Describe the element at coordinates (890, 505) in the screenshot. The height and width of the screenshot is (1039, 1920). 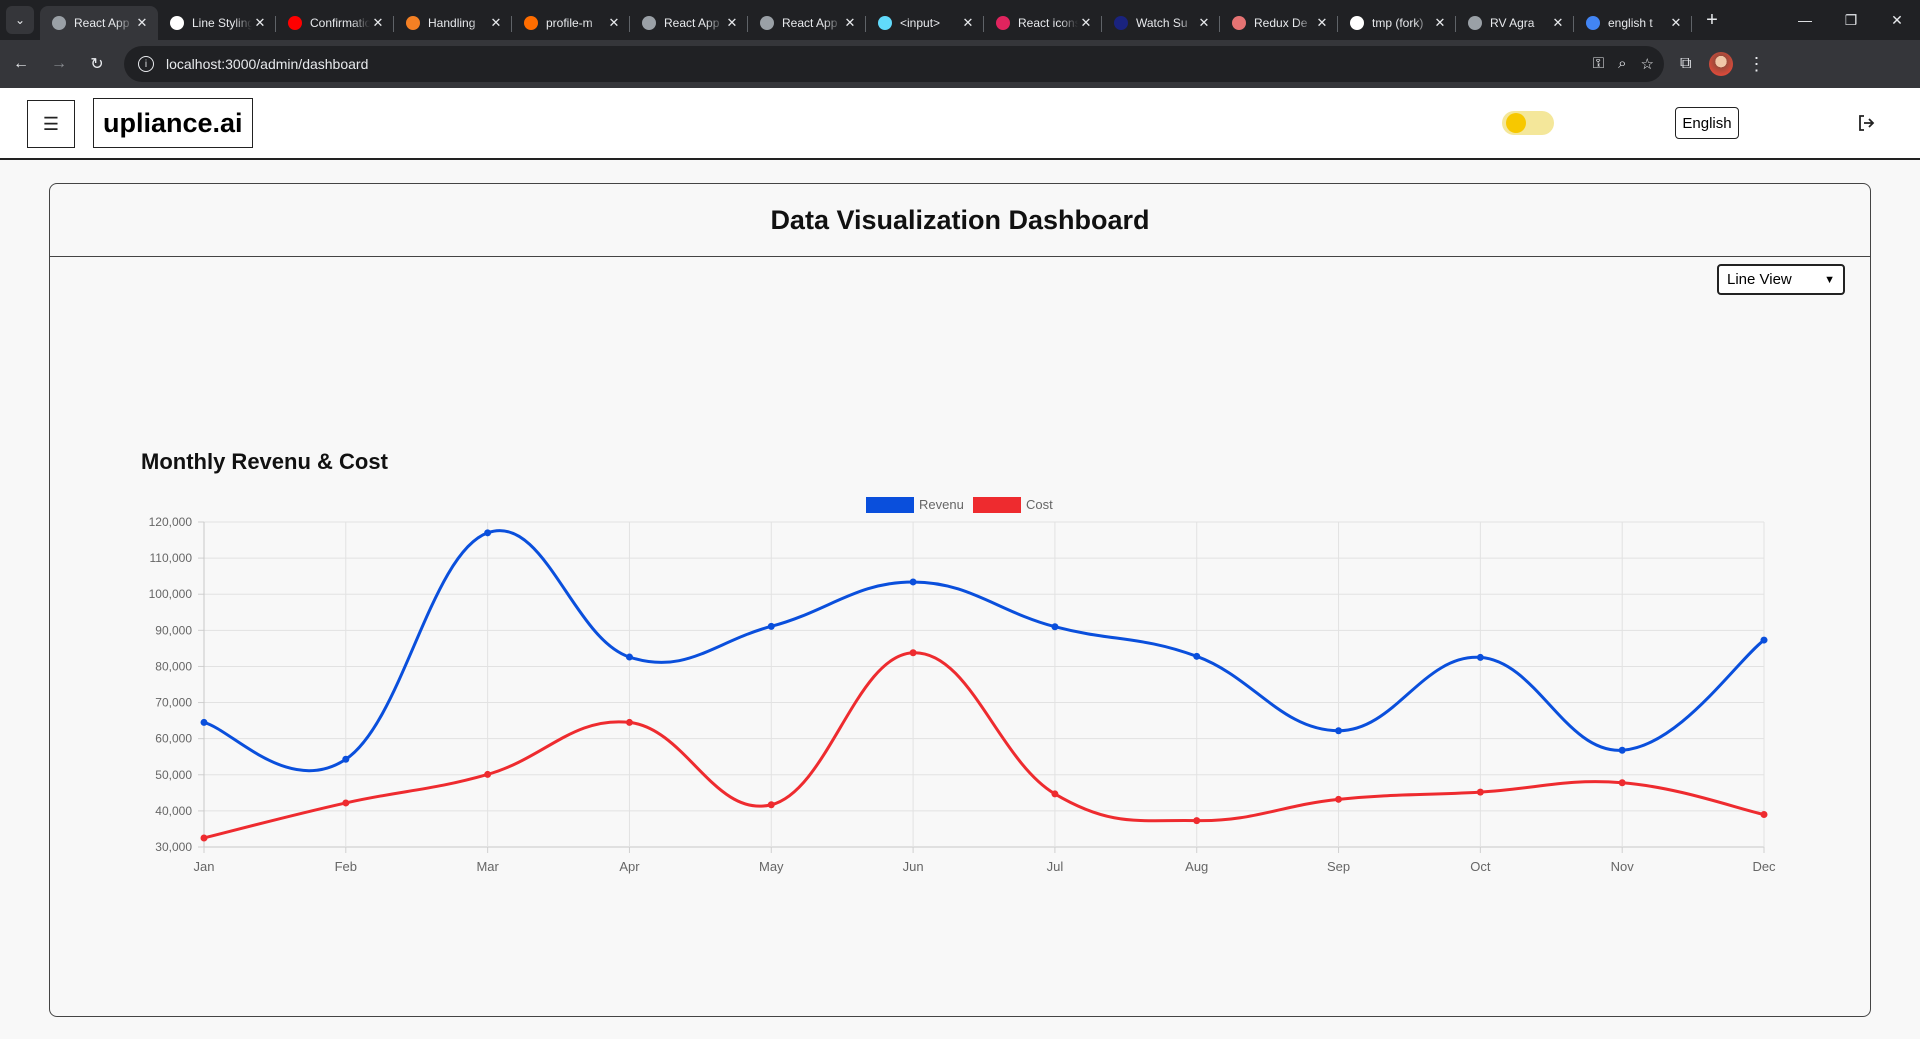
I see `legend-swatch-revenu` at that location.